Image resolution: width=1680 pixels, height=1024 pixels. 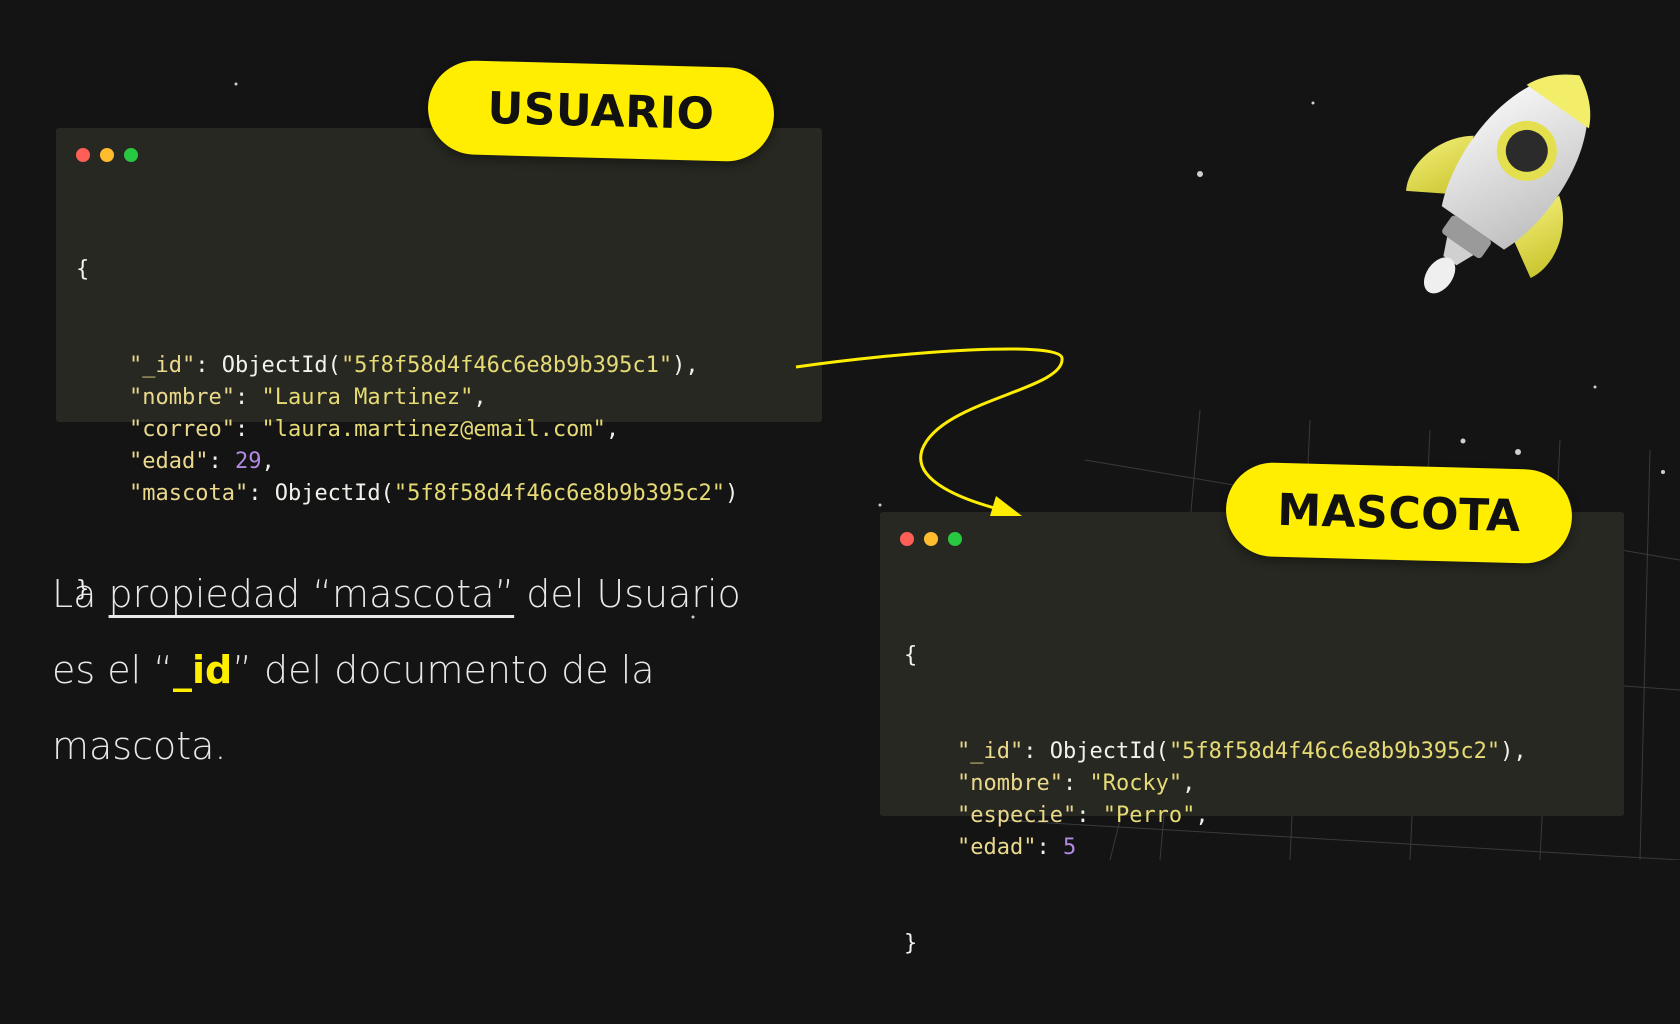 What do you see at coordinates (911, 943) in the screenshot?
I see `close-brace: }` at bounding box center [911, 943].